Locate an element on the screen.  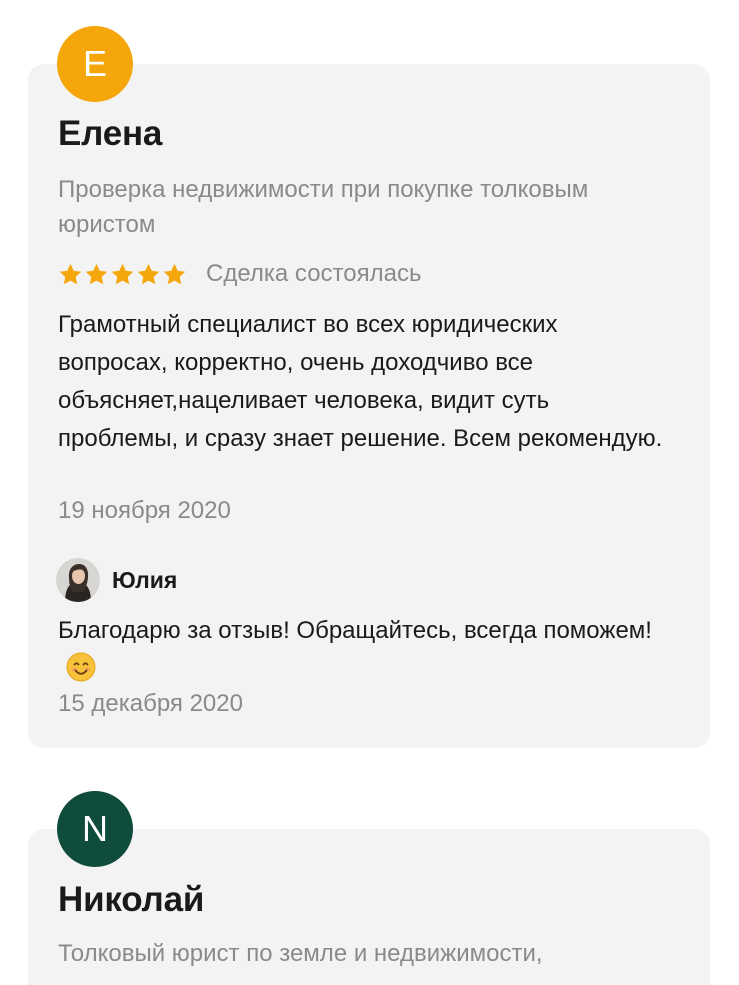
avatar-letter: N is located at coordinates (95, 828).